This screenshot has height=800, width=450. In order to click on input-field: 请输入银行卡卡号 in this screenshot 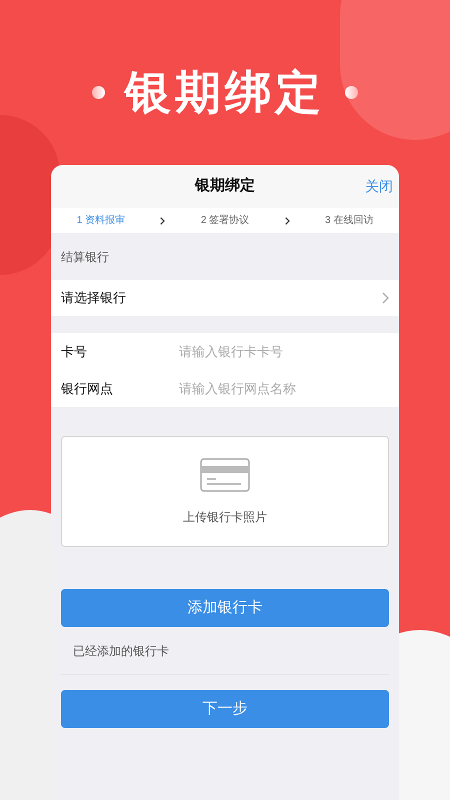, I will do `click(284, 352)`.